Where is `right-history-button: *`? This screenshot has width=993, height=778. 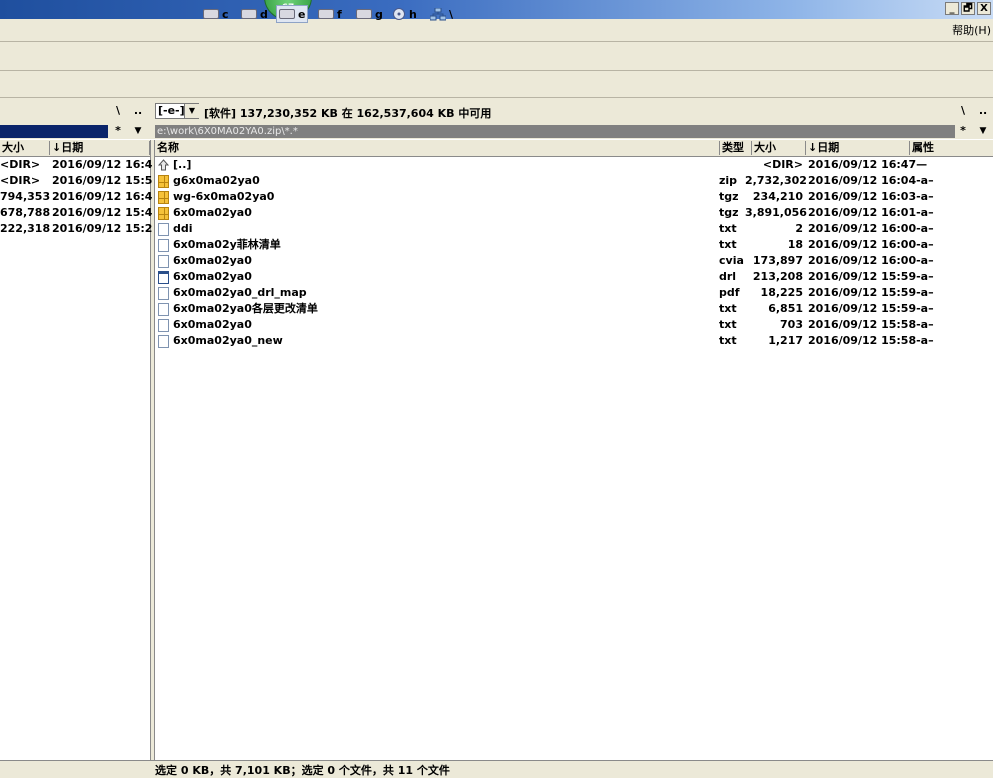
right-history-button: * is located at coordinates (963, 131).